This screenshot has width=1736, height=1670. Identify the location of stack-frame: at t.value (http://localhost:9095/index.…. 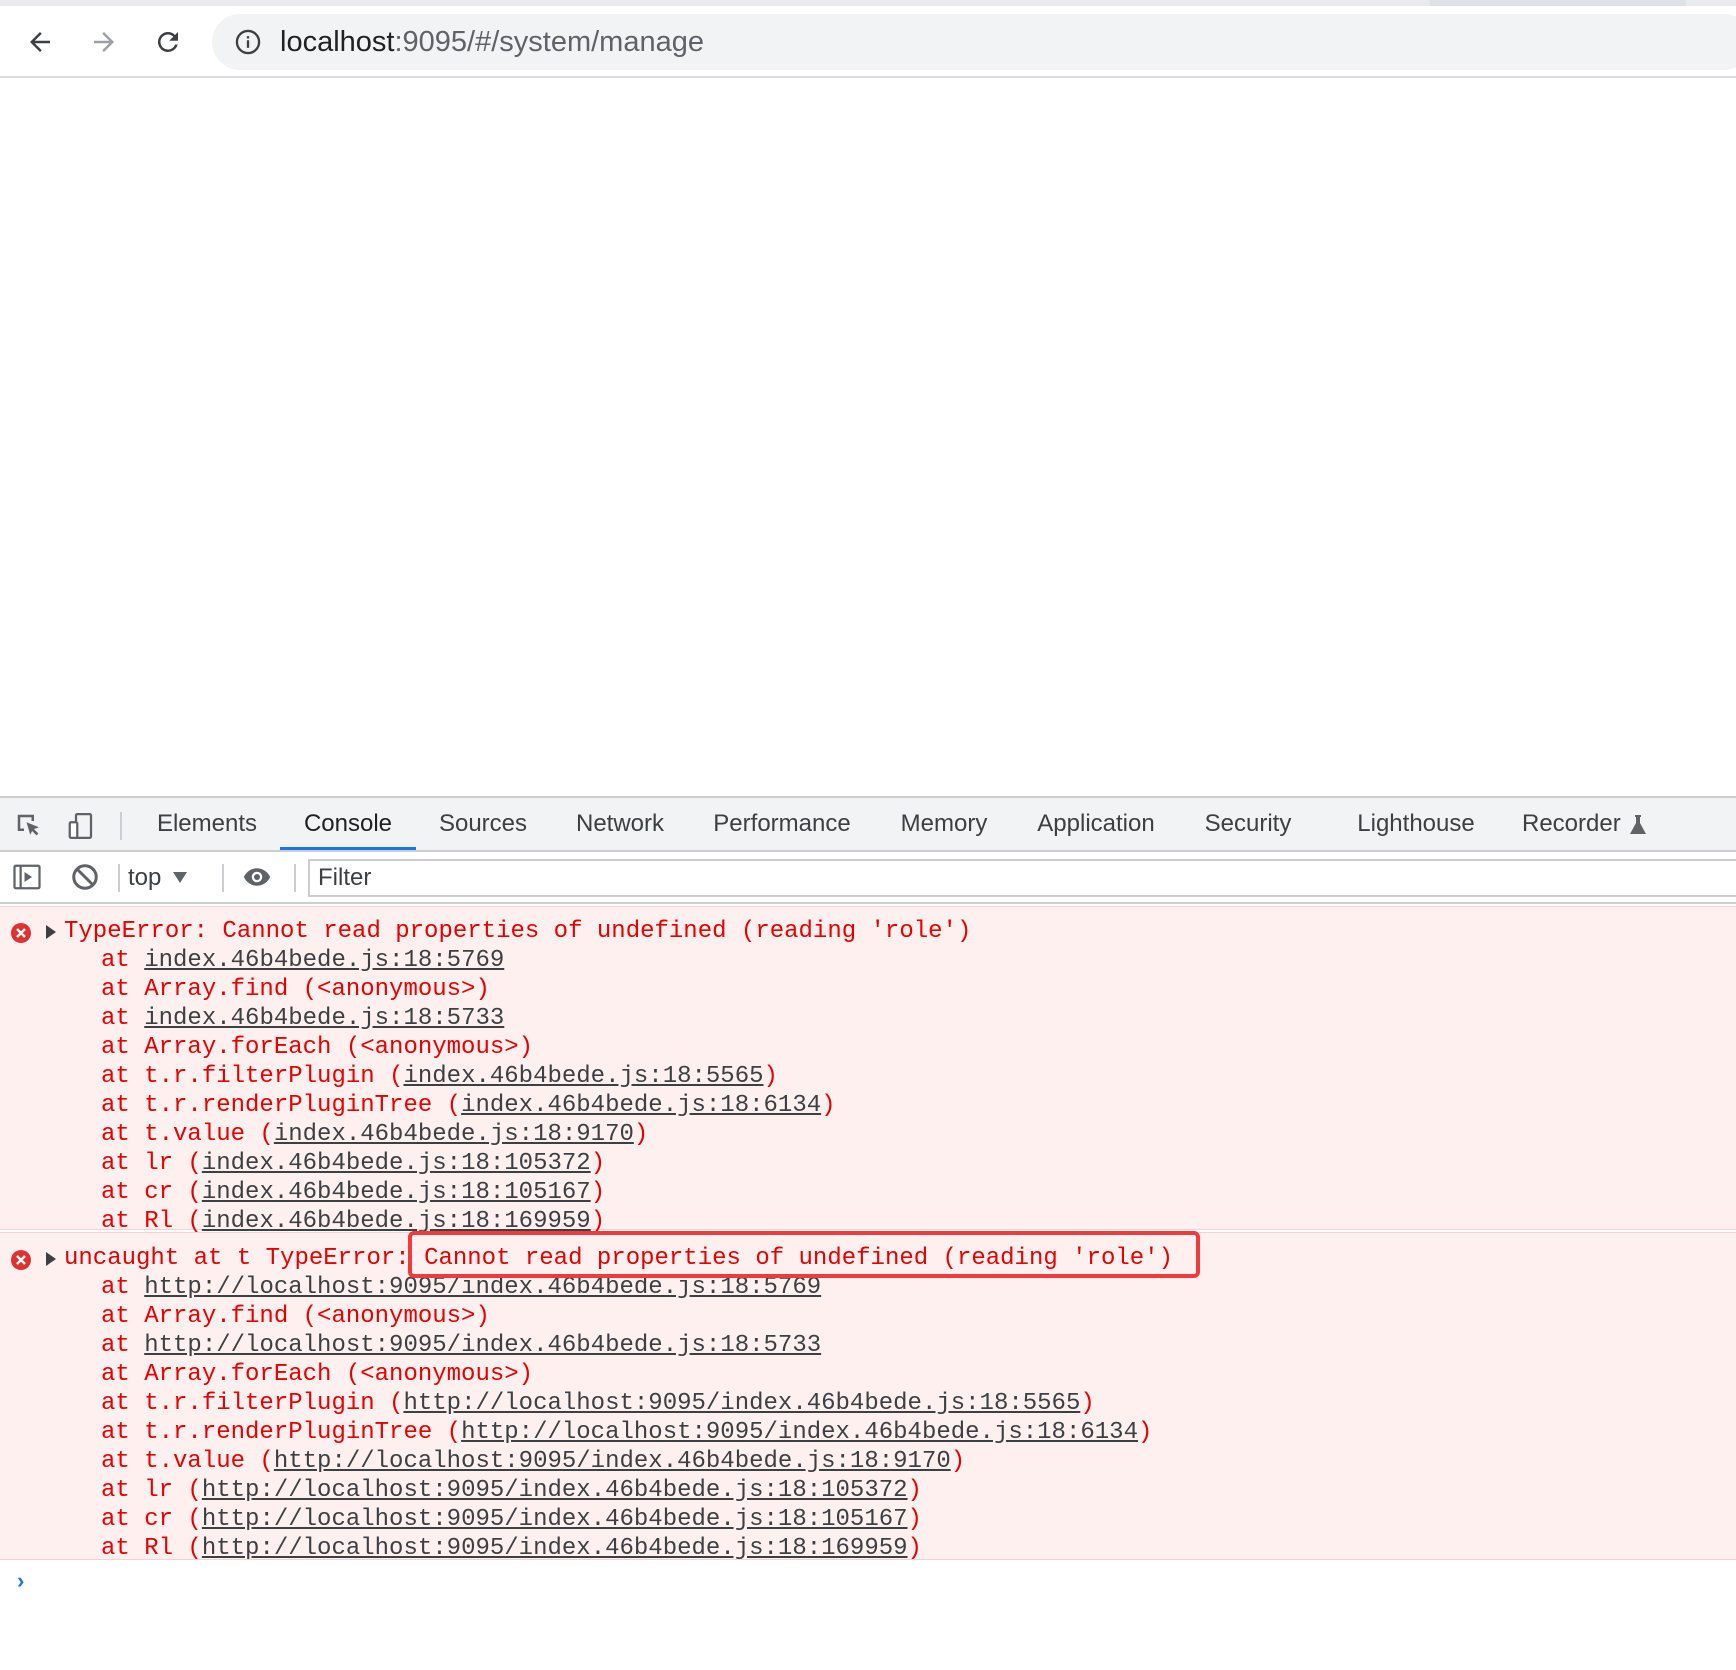
(533, 1461).